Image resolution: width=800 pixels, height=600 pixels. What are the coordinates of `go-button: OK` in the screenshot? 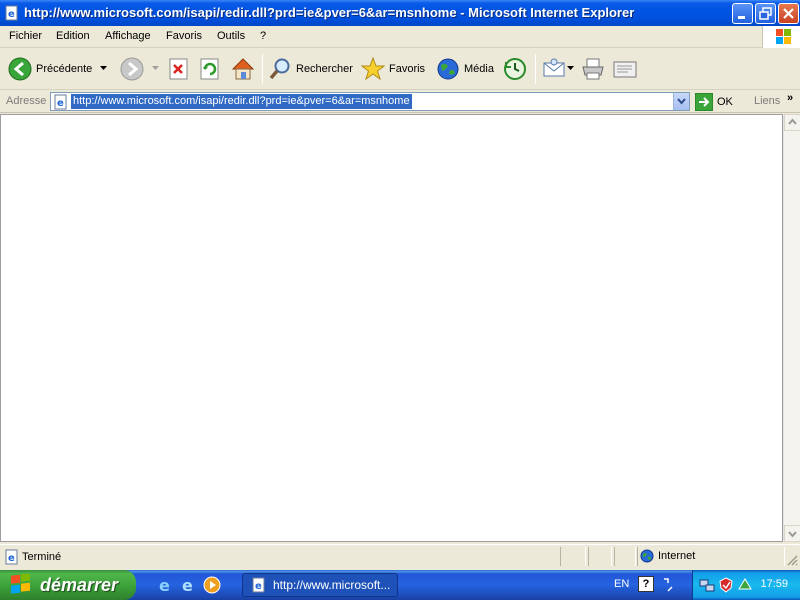 It's located at (714, 101).